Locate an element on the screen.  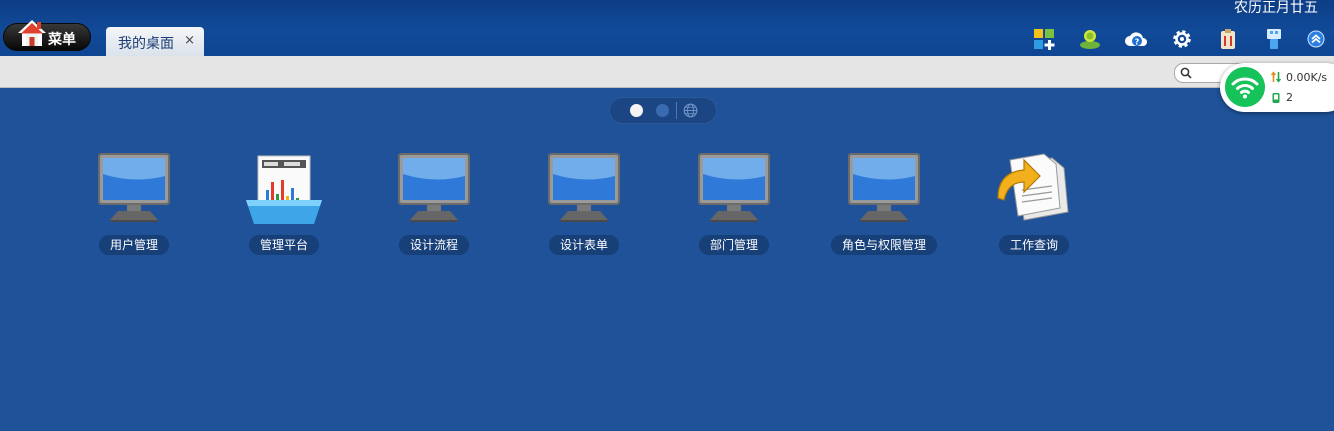
menu-label: 菜单 is located at coordinates (62, 40).